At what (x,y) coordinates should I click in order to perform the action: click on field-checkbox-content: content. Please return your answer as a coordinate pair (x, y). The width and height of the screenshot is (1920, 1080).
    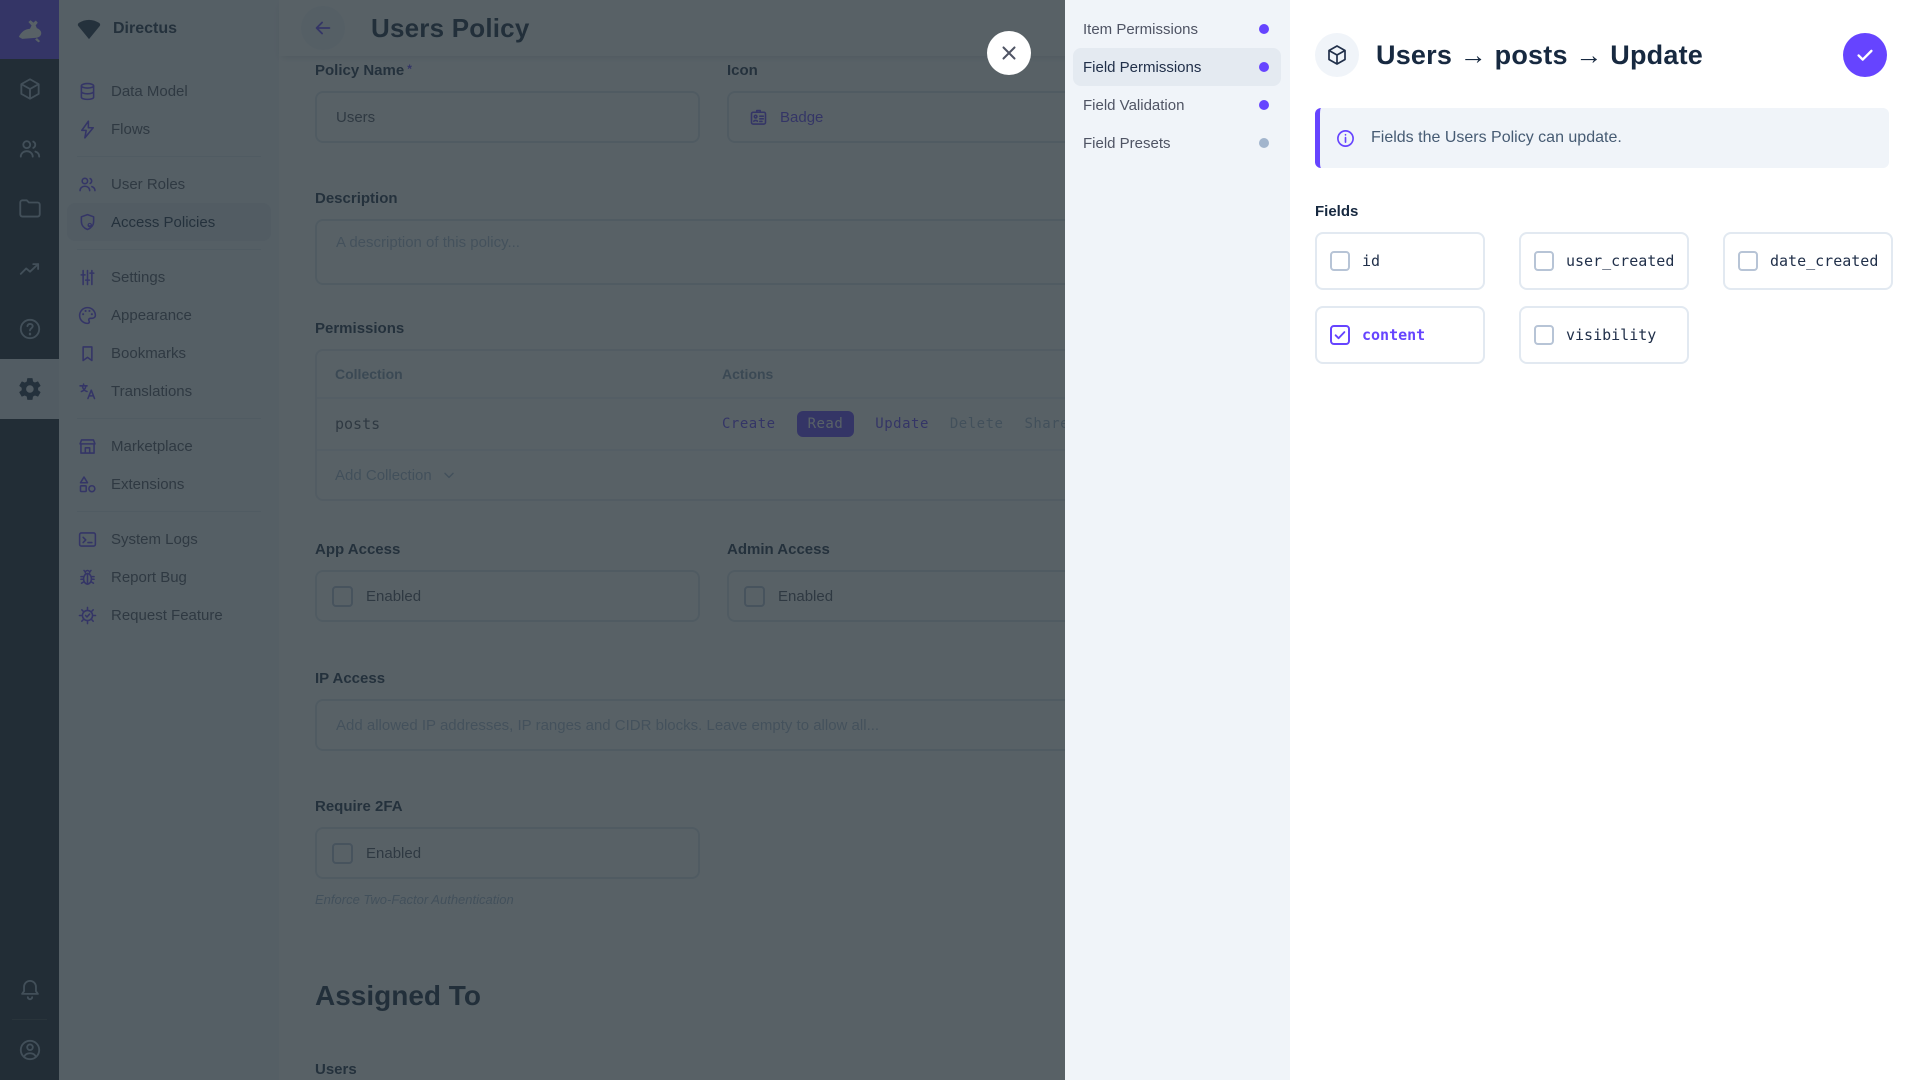
    Looking at the image, I should click on (1400, 335).